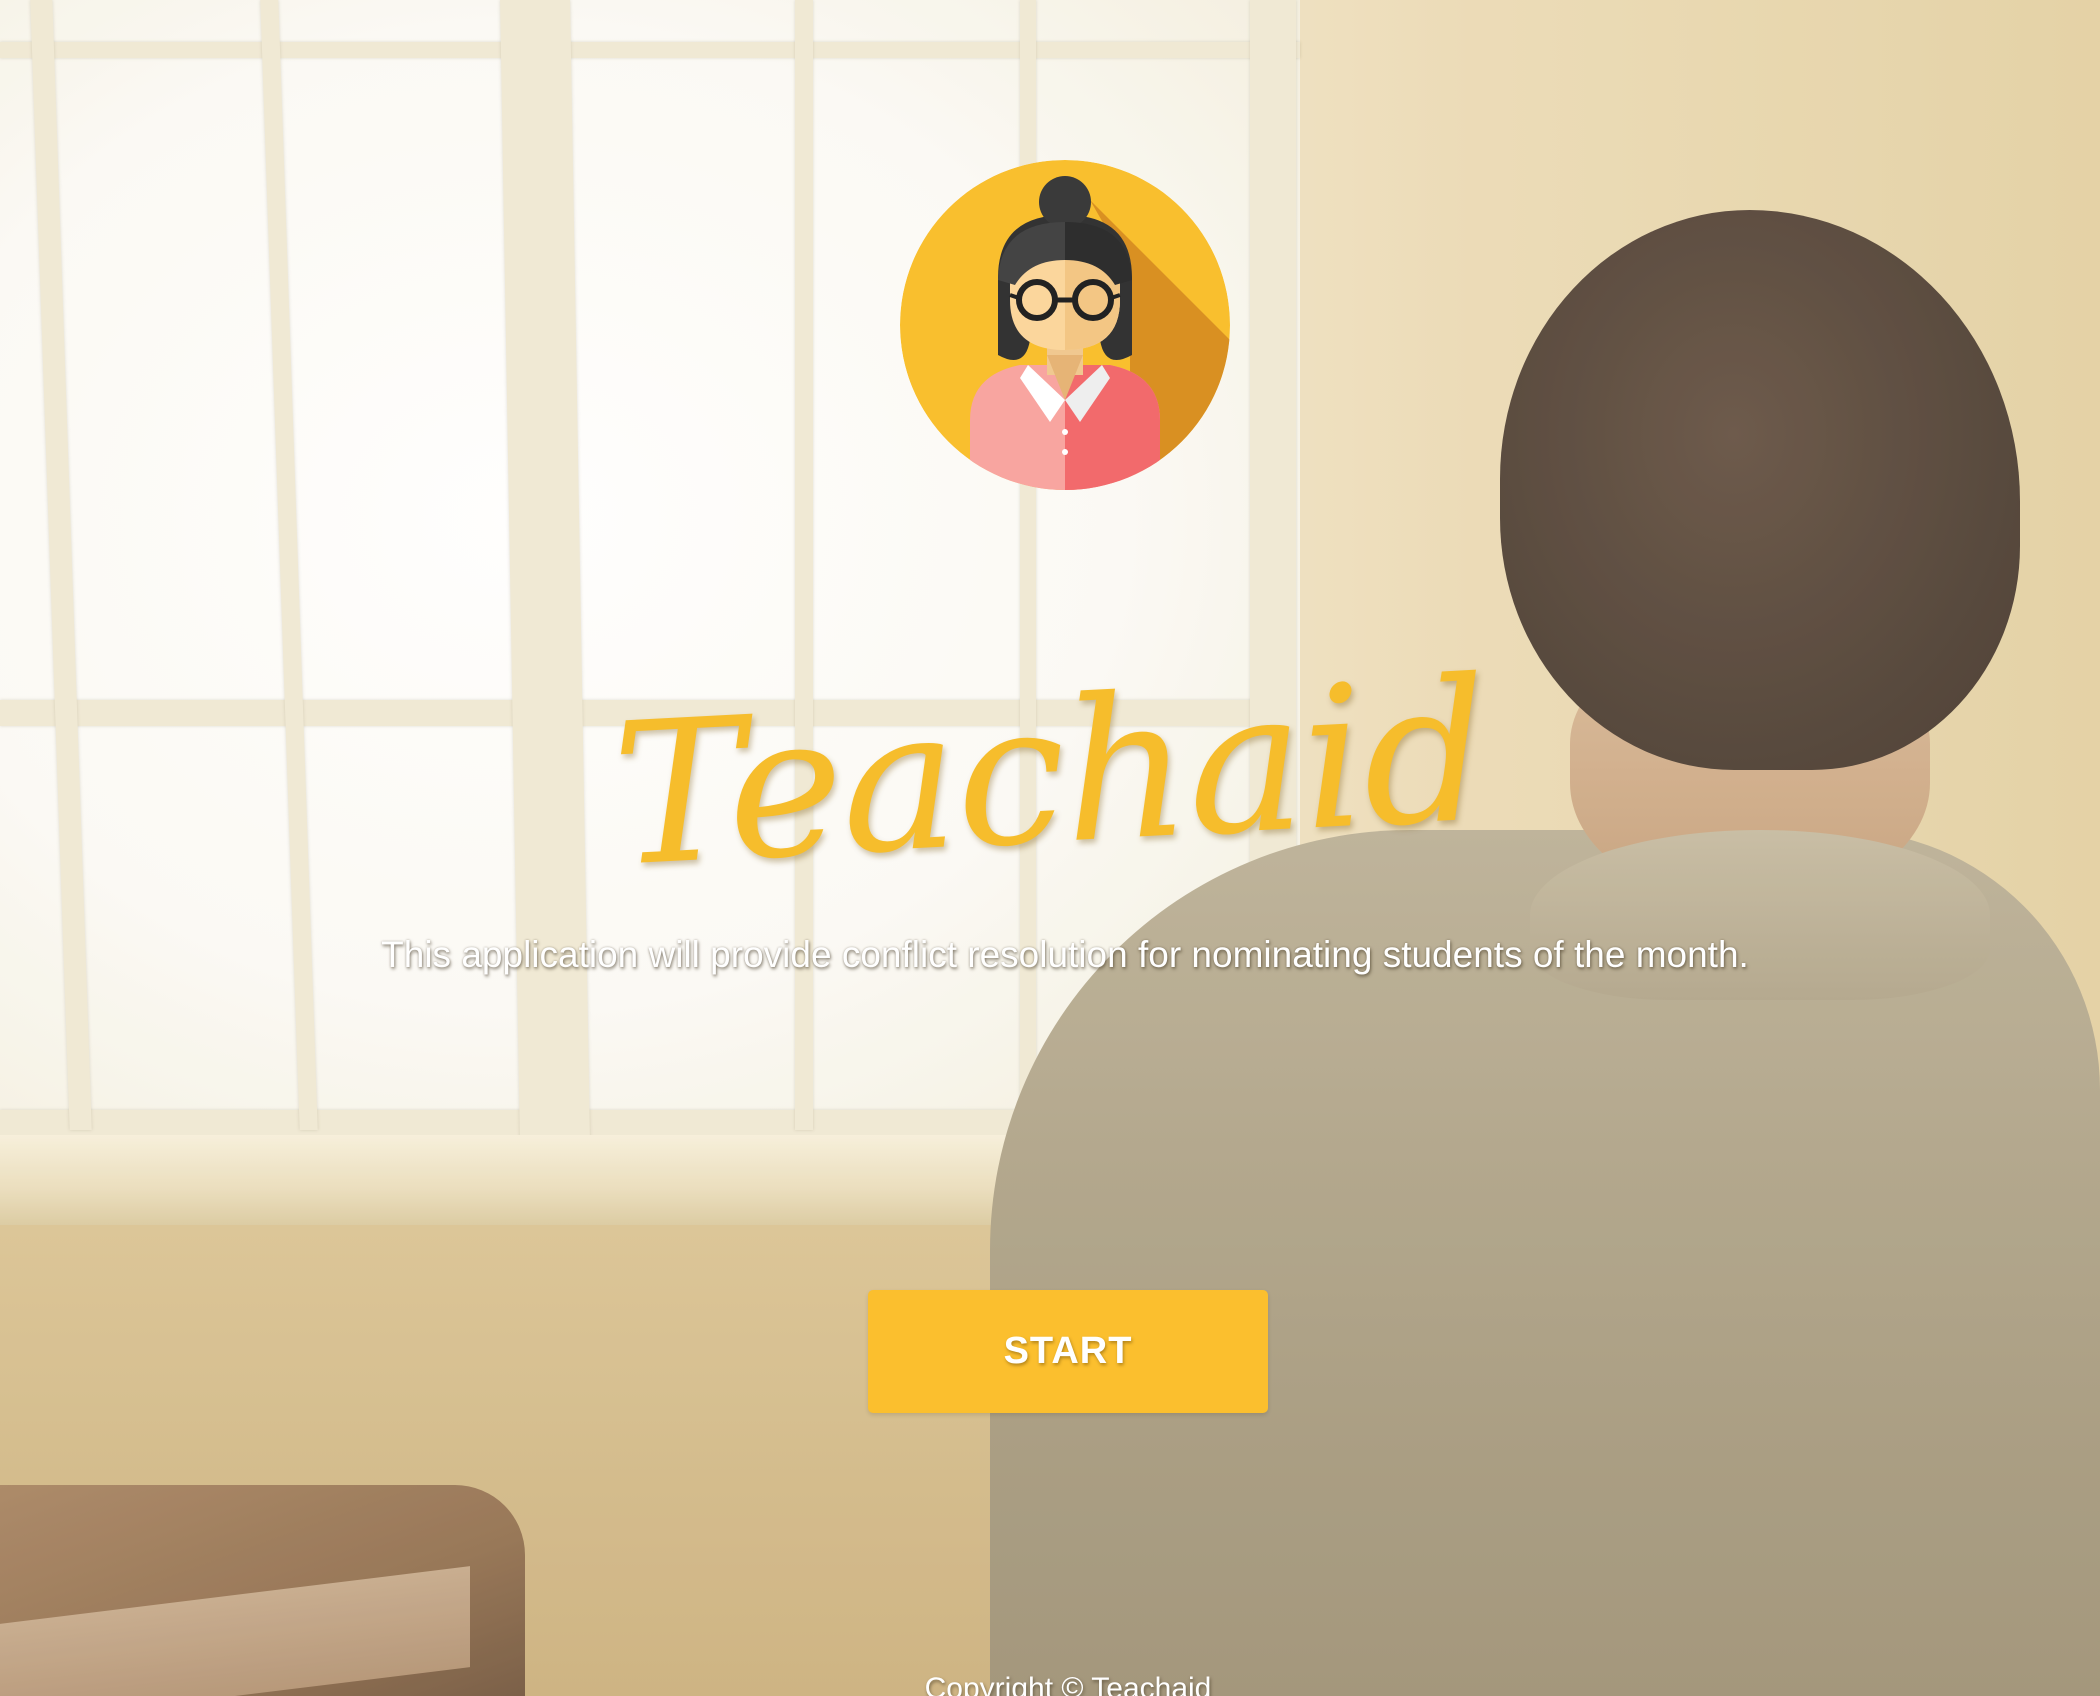  Describe the element at coordinates (1065, 325) in the screenshot. I see `teacher-avatar-icon` at that location.